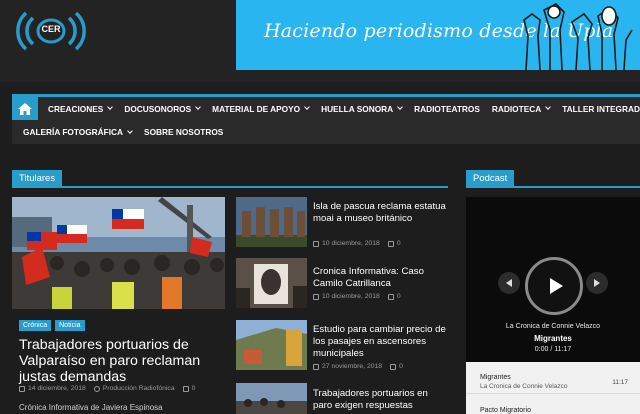  Describe the element at coordinates (70, 325) in the screenshot. I see `tag-noticia: Noticia` at that location.